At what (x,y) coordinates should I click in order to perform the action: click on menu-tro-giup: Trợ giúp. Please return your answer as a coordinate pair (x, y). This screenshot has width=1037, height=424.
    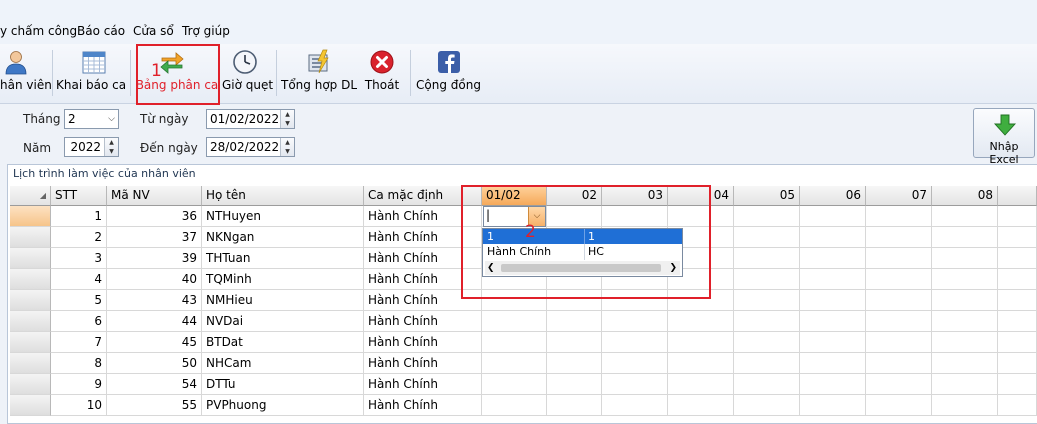
    Looking at the image, I should click on (206, 31).